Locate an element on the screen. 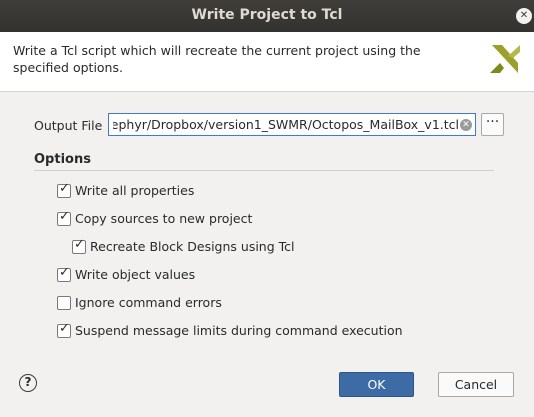  options-divider is located at coordinates (264, 170).